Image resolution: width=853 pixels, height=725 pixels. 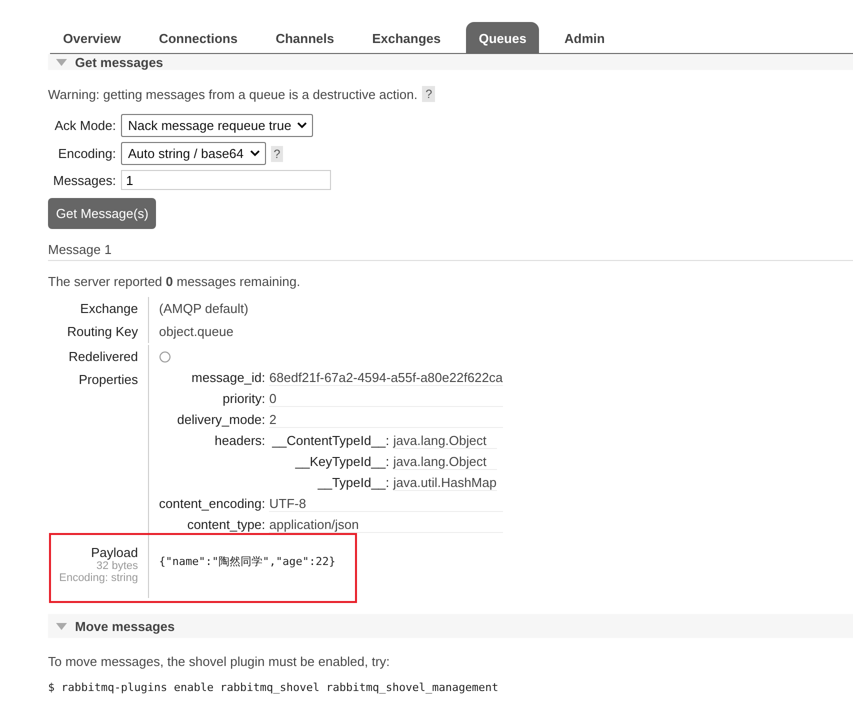 What do you see at coordinates (386, 504) in the screenshot?
I see `property-value: UTF-8` at bounding box center [386, 504].